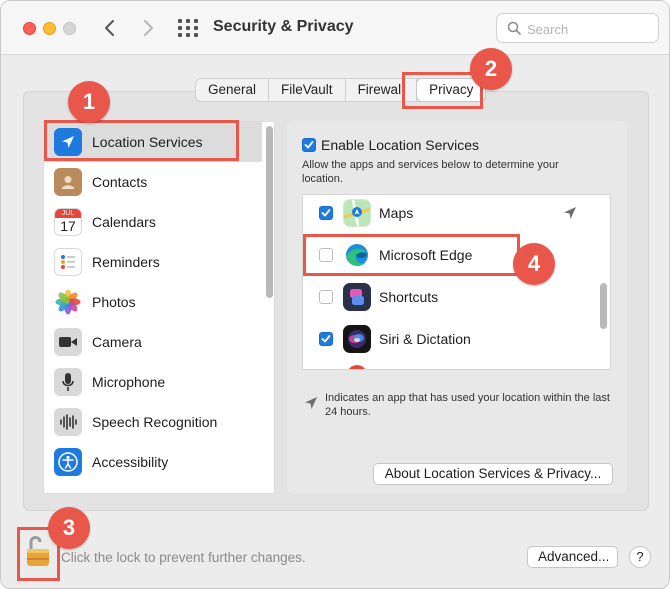  What do you see at coordinates (68, 213) in the screenshot?
I see `calendar-month: JUL` at bounding box center [68, 213].